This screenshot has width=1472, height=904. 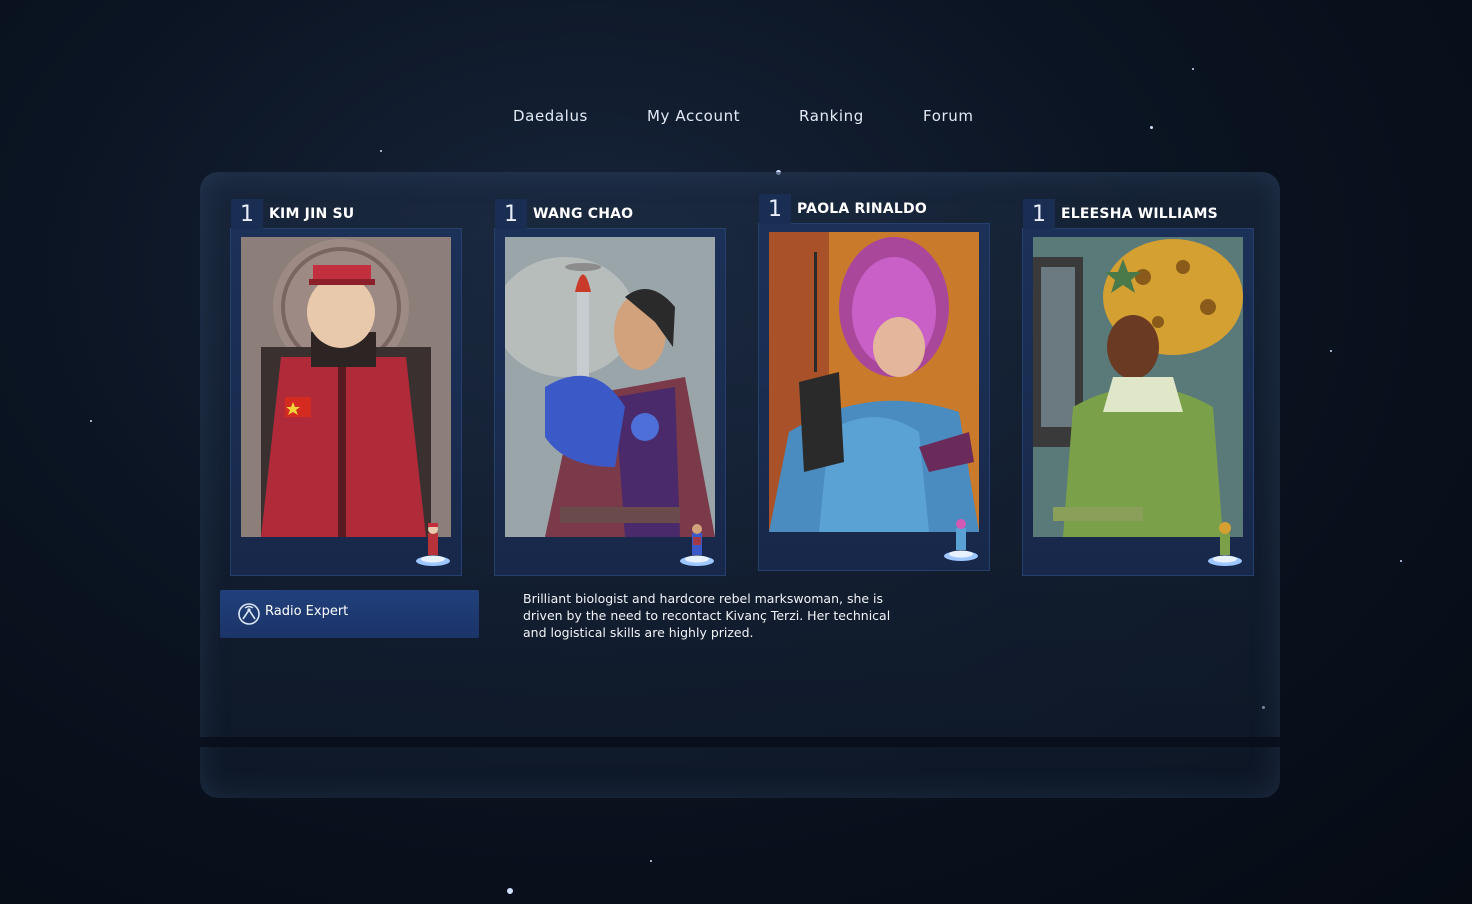 What do you see at coordinates (948, 116) in the screenshot?
I see `nav-item-forum: Forum` at bounding box center [948, 116].